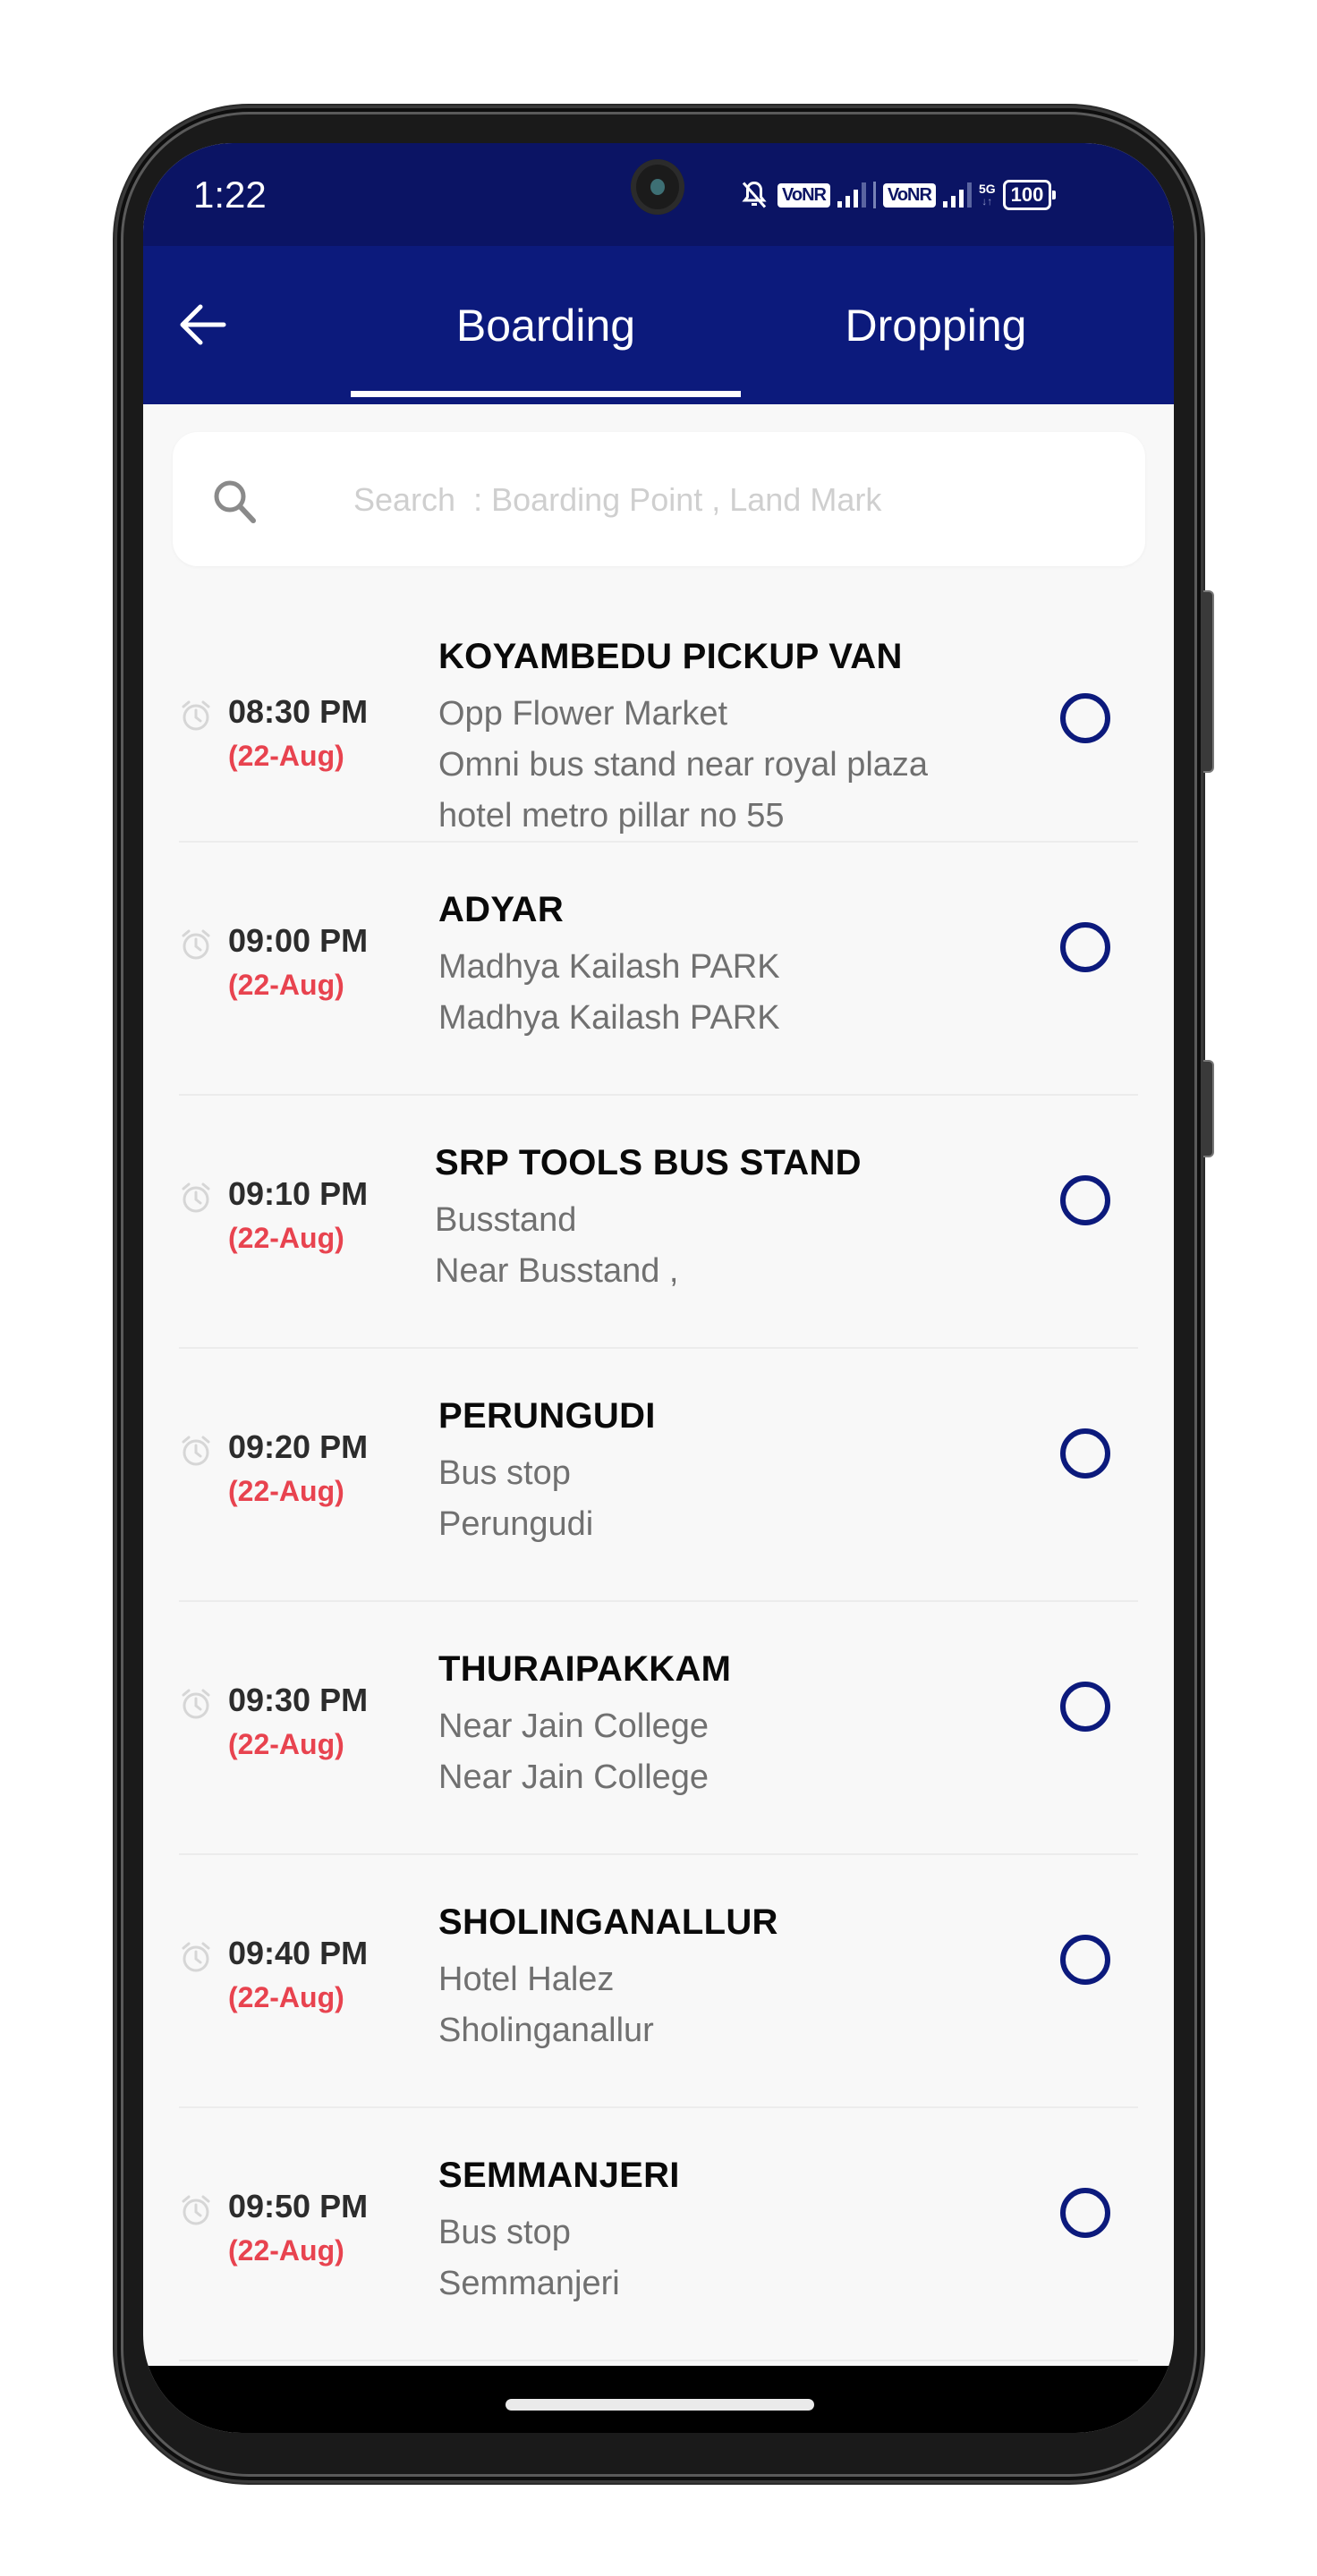 This screenshot has height=2576, width=1317. Describe the element at coordinates (298, 2206) in the screenshot. I see `boarding-time: 09:50 PM` at that location.